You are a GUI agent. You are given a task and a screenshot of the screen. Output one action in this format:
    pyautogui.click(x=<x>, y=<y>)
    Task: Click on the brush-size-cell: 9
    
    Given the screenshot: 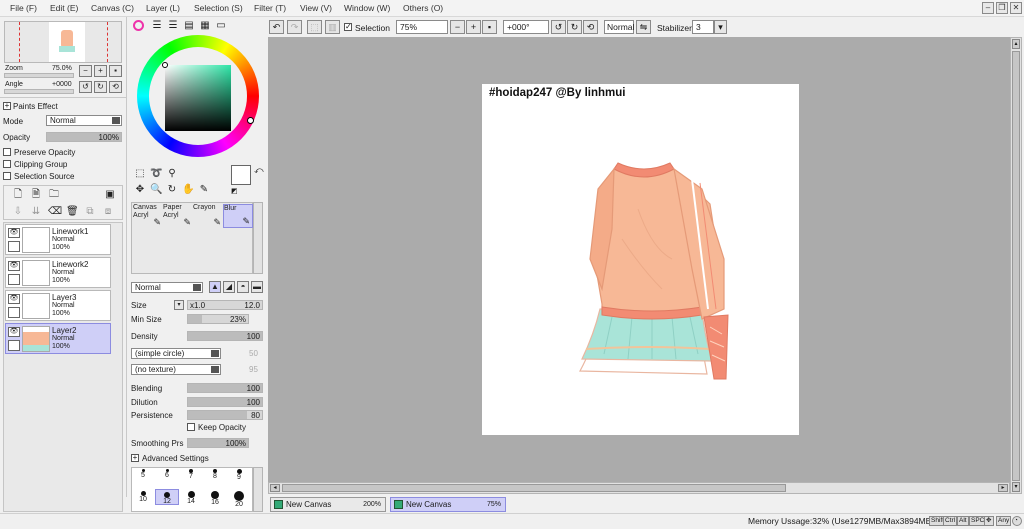 What is the action you would take?
    pyautogui.click(x=239, y=478)
    